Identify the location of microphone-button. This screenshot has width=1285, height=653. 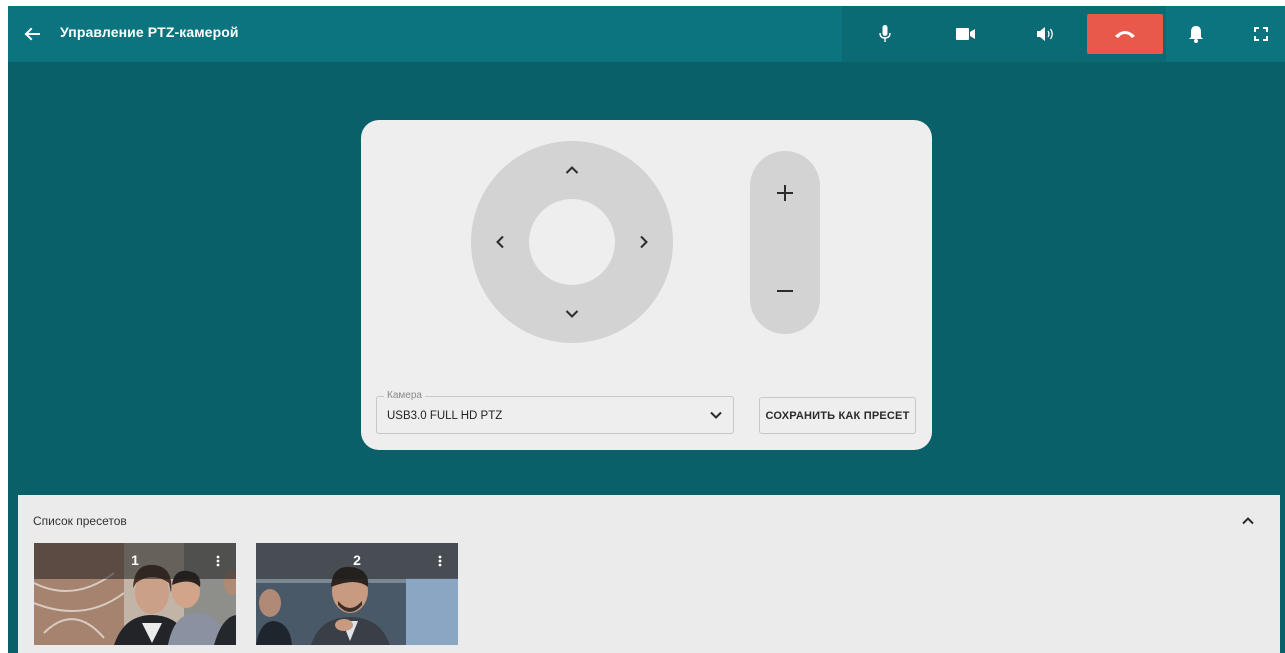
(885, 34).